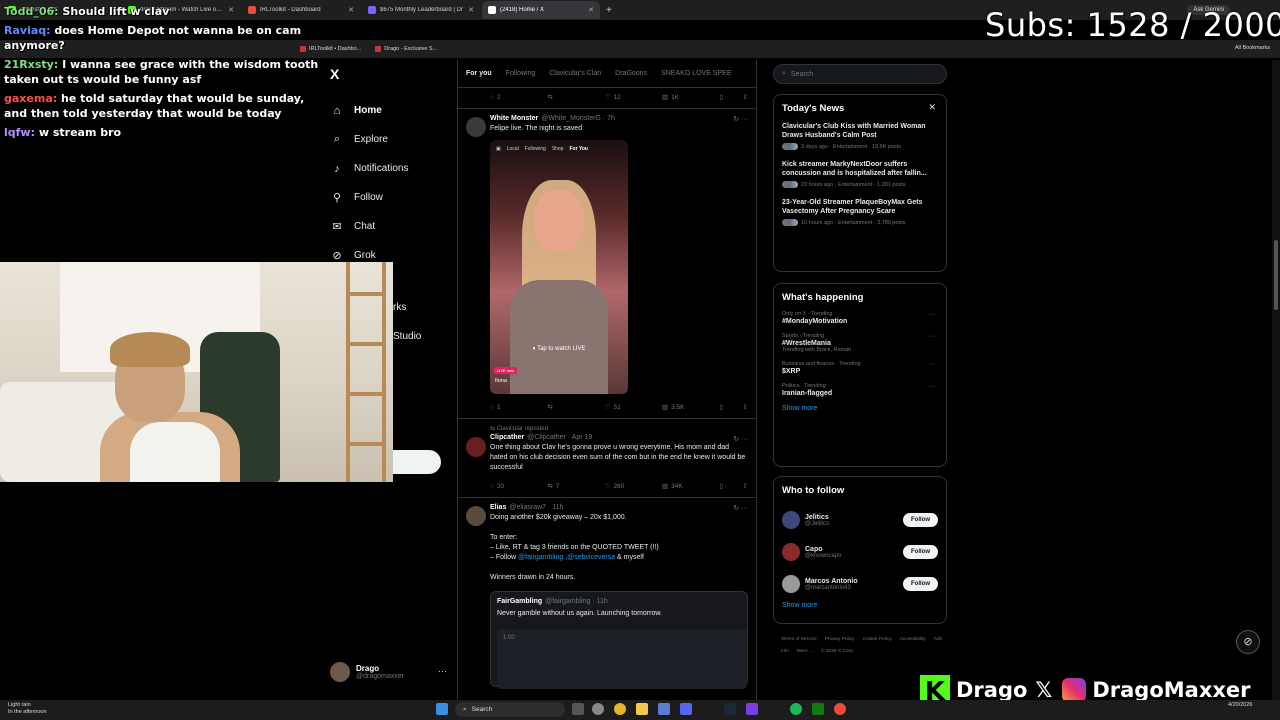 This screenshot has width=1280, height=720. What do you see at coordinates (369, 226) in the screenshot?
I see `nav-item-chat: ✉ Chat` at bounding box center [369, 226].